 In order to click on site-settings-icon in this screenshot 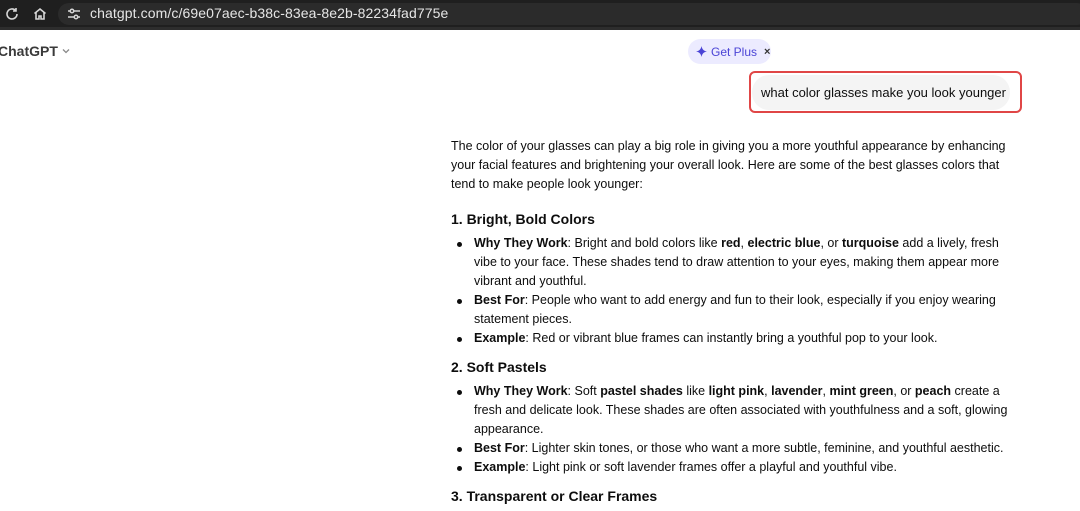, I will do `click(74, 14)`.